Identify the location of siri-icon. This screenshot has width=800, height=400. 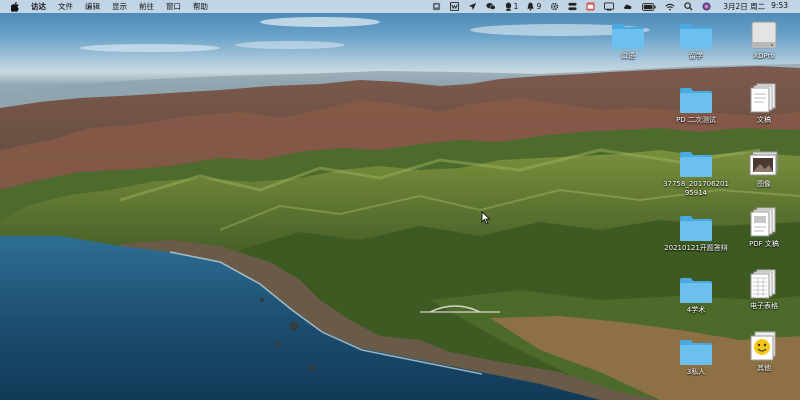
(706, 6).